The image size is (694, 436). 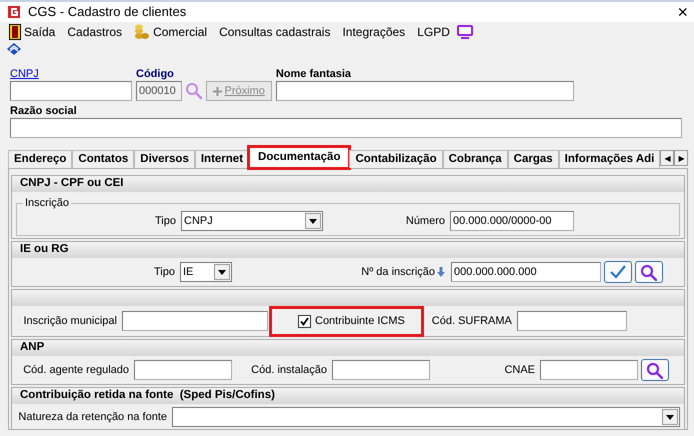 I want to click on field-label: Nº da inscrição, so click(x=398, y=272).